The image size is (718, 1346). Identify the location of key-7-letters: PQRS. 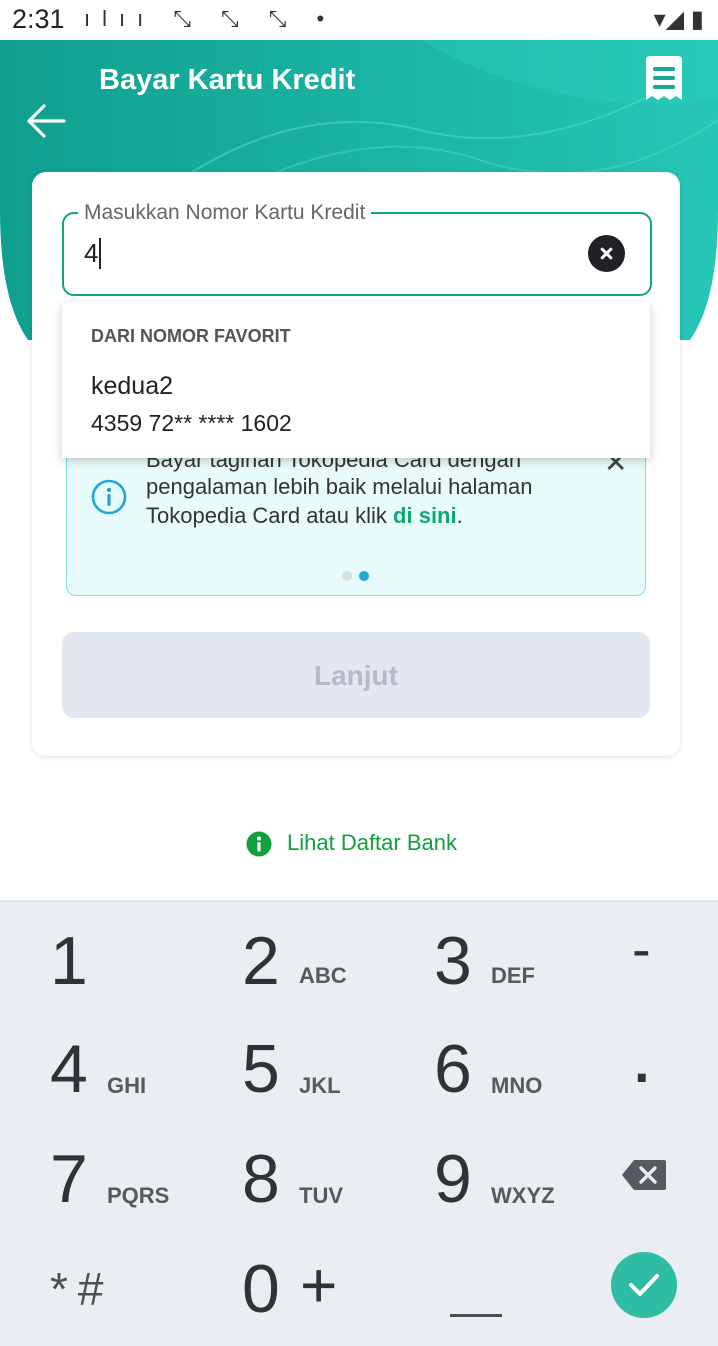
(138, 1195).